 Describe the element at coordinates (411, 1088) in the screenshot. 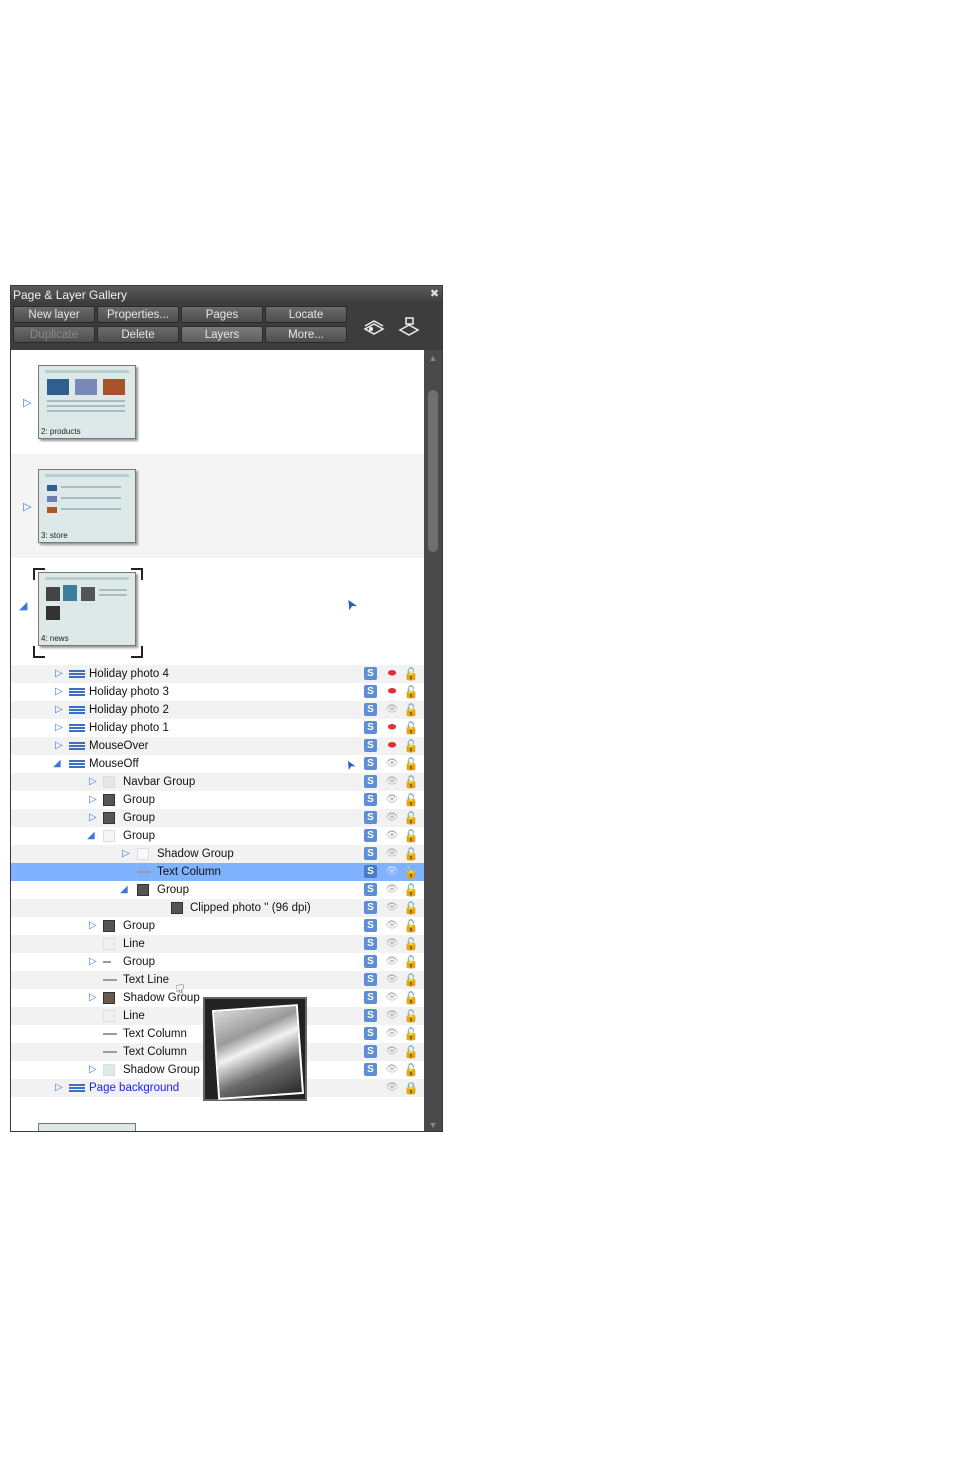

I see `lock-closed-icon: 🔒` at that location.